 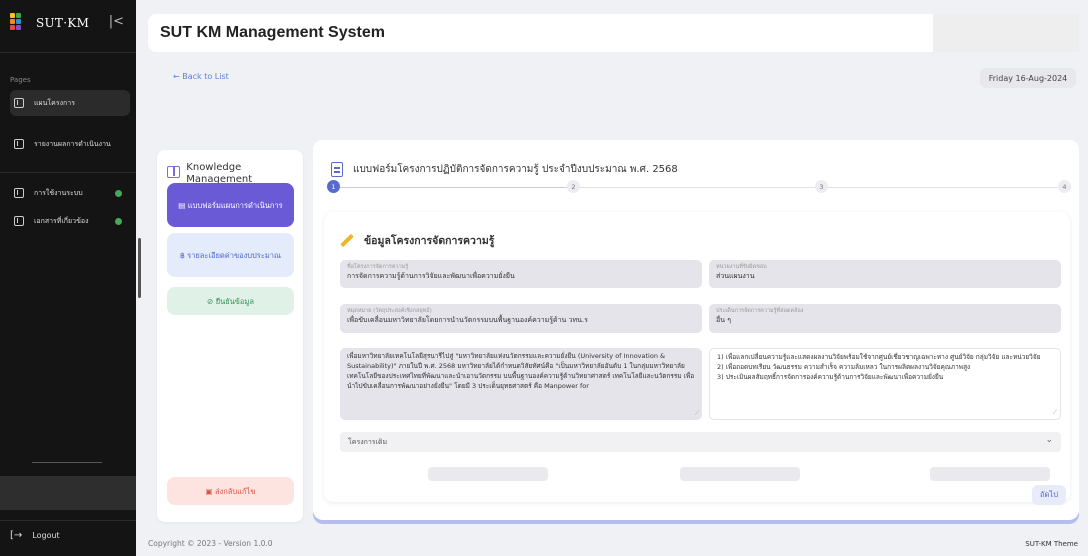 I want to click on sidebar-item-usage: การใช้งานระบบ, so click(x=70, y=193).